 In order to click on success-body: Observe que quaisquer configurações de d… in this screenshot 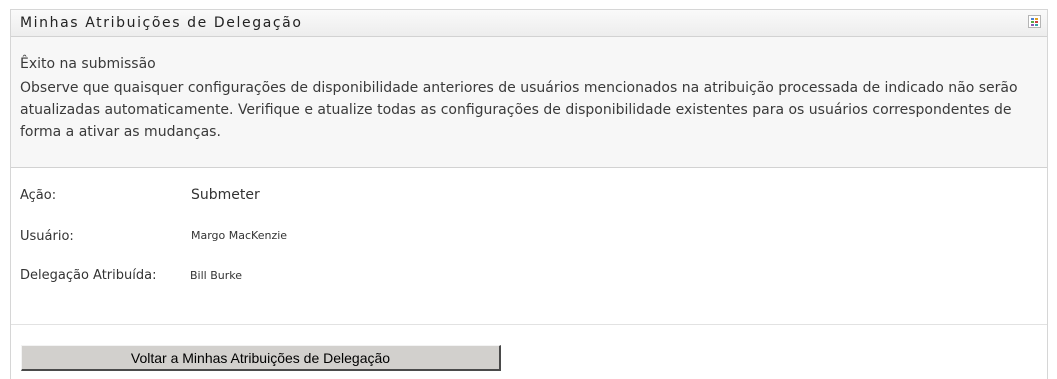, I will do `click(519, 110)`.